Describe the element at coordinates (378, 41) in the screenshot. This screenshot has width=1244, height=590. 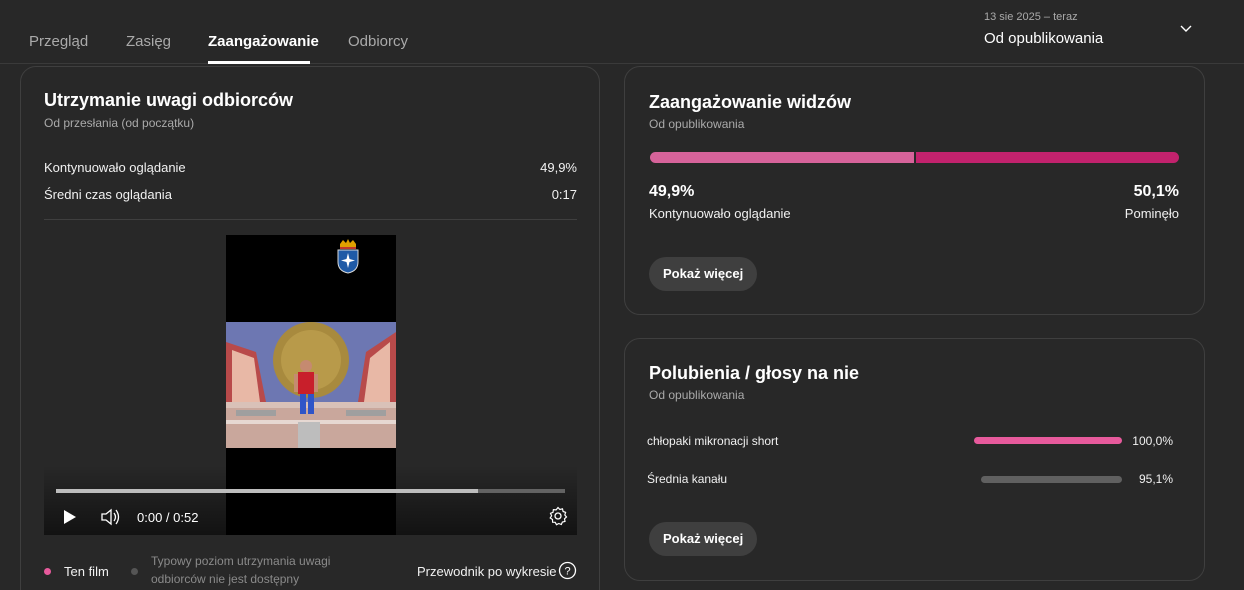
I see `tab-audience: Odbiorcy` at that location.